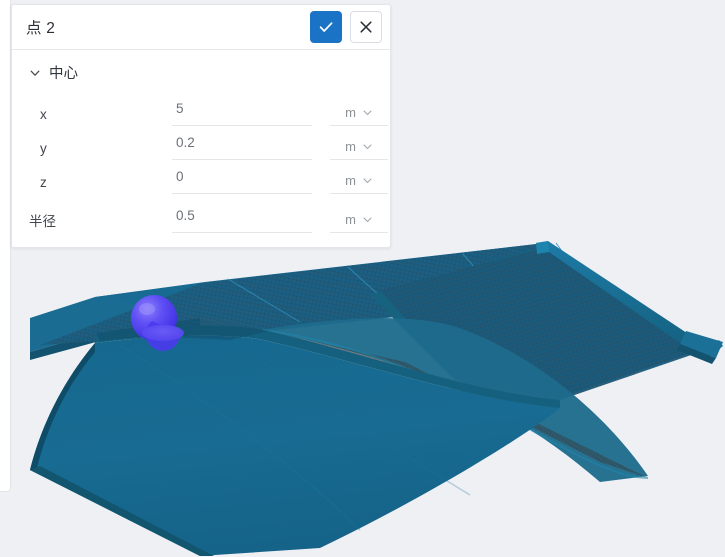 The image size is (725, 557). Describe the element at coordinates (350, 146) in the screenshot. I see `unit-value-y: m` at that location.